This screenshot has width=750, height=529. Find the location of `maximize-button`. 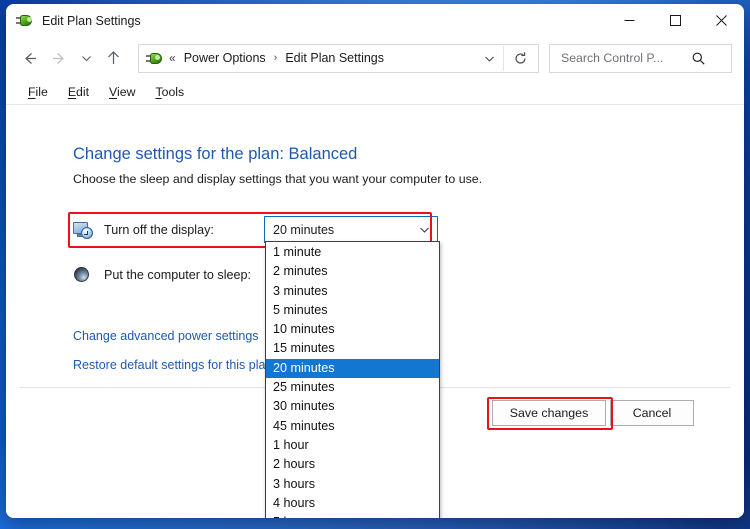

maximize-button is located at coordinates (675, 20).